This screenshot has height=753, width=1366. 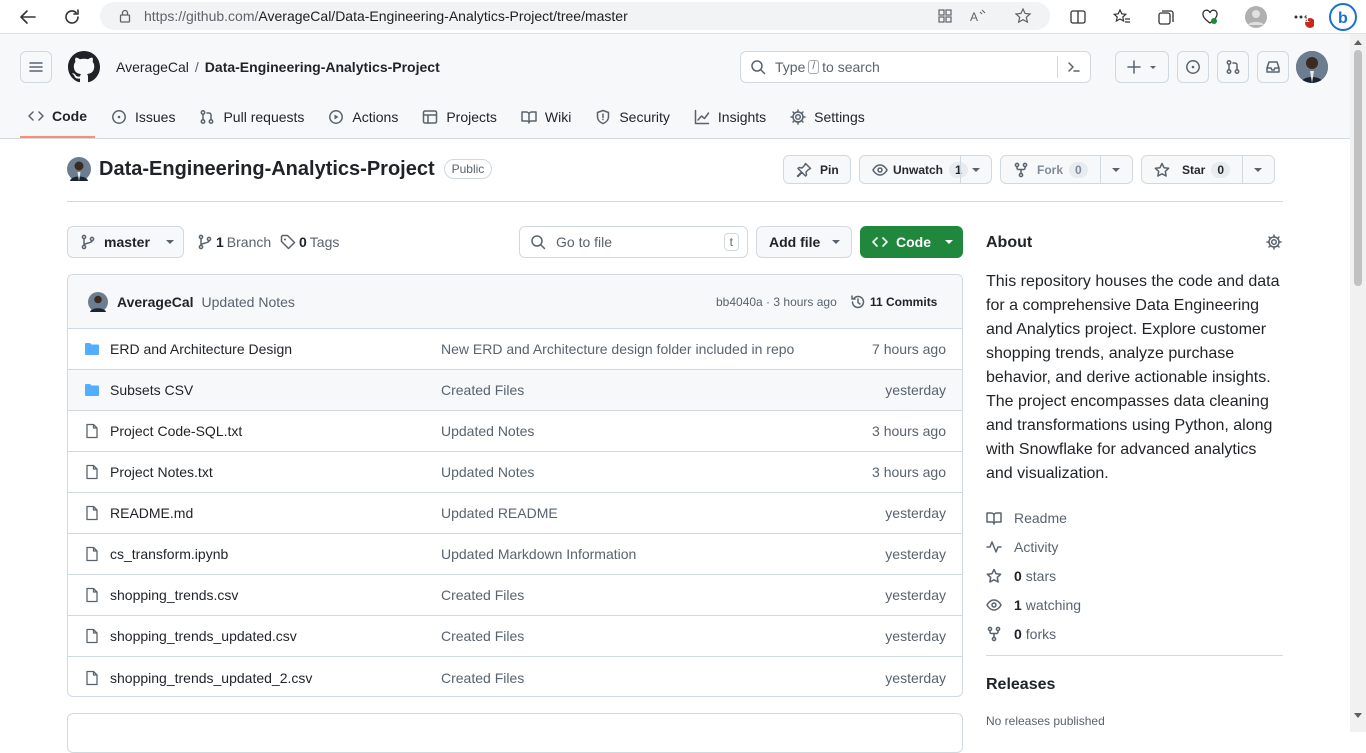 I want to click on repo-name: Data-Engineering-Analytics-Project, so click(x=267, y=169).